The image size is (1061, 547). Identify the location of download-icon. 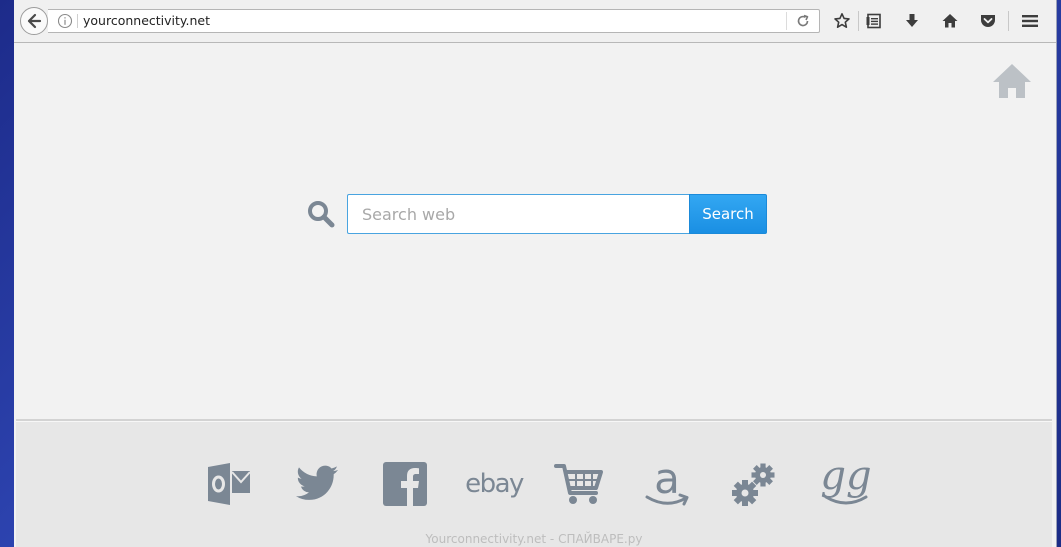
(912, 21).